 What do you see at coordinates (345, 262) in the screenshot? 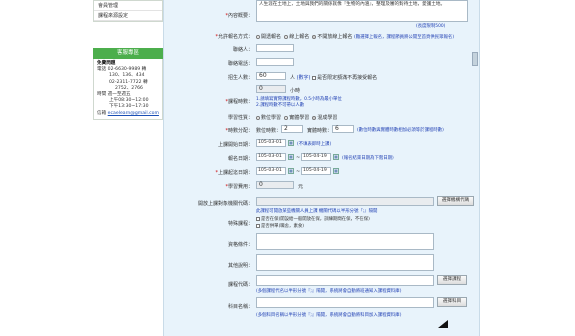
I see `other-textarea` at bounding box center [345, 262].